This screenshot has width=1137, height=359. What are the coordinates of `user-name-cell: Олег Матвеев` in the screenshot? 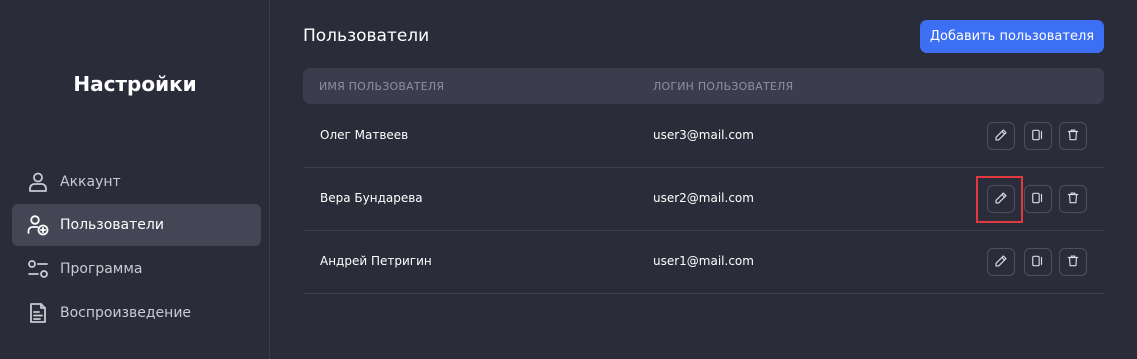 It's located at (364, 135).